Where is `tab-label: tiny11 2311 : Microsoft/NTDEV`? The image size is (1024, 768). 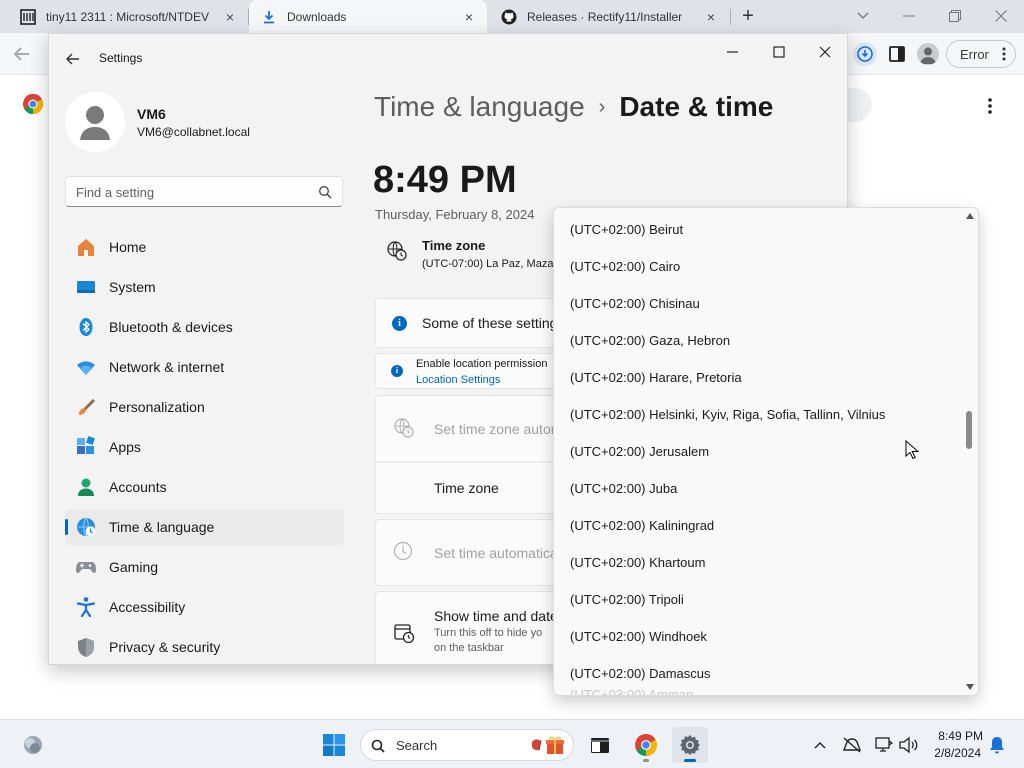
tab-label: tiny11 2311 : Microsoft/NTDEV is located at coordinates (127, 16).